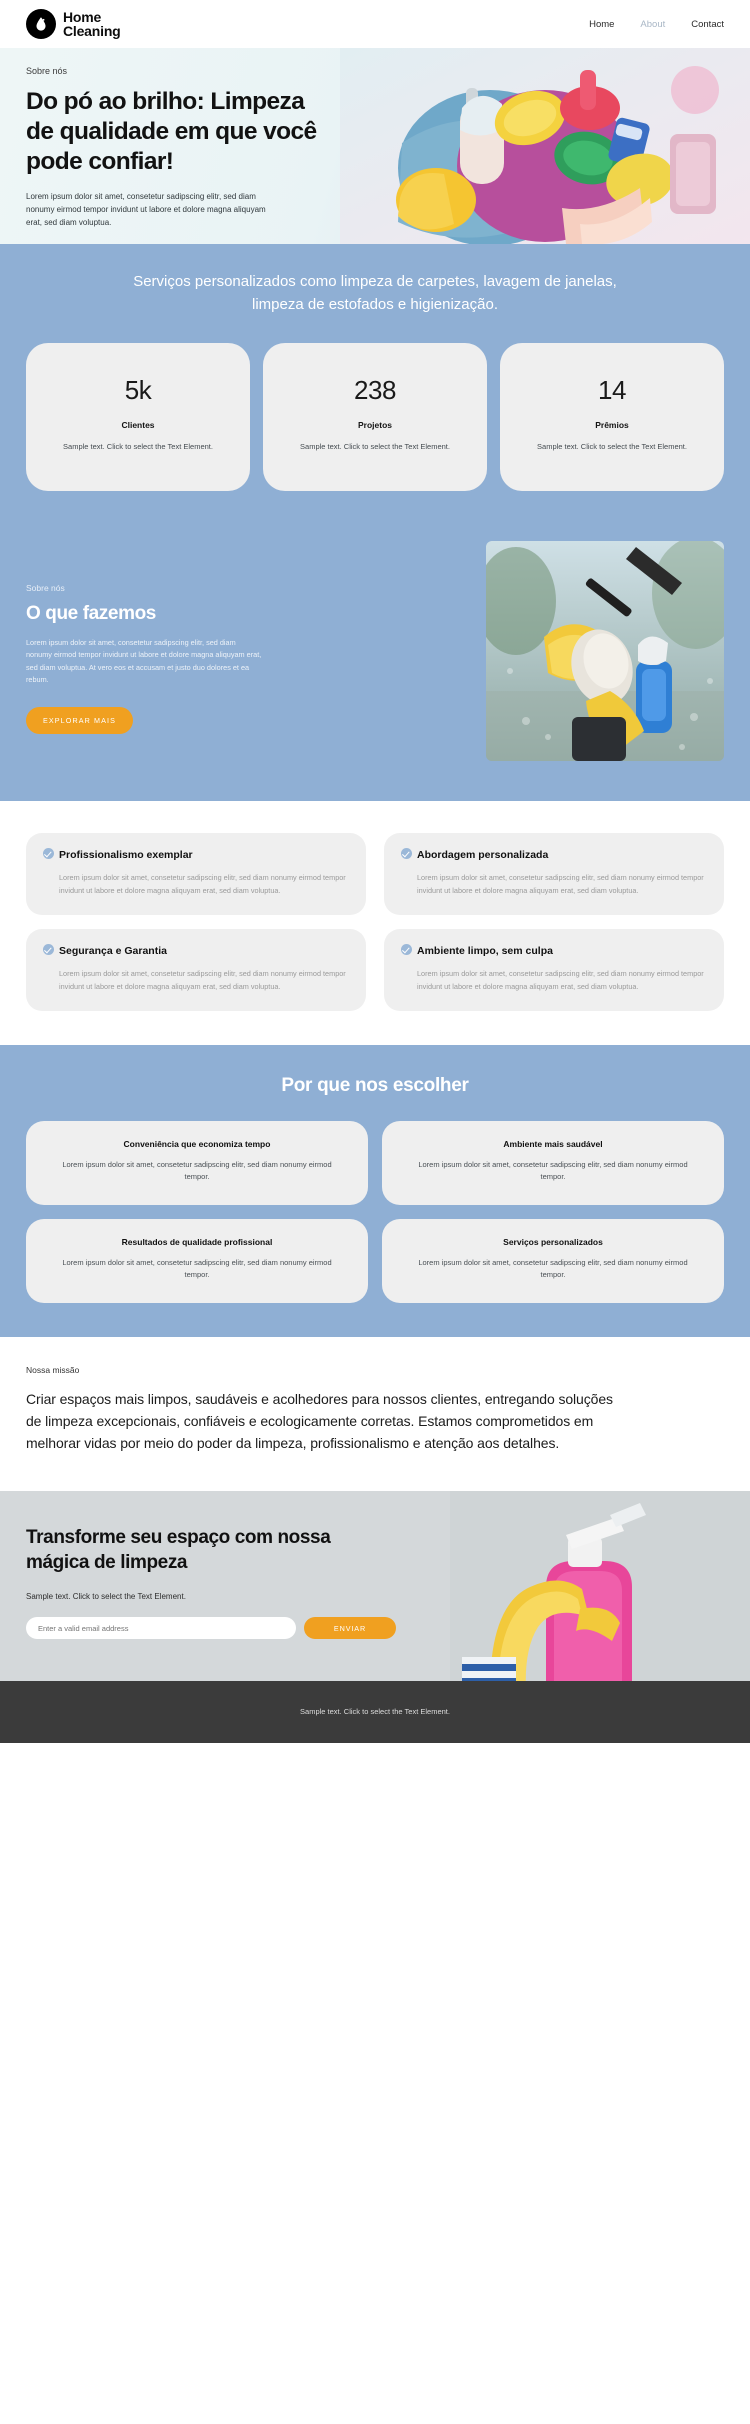  I want to click on feature-title: Segurança e Garantia, so click(113, 950).